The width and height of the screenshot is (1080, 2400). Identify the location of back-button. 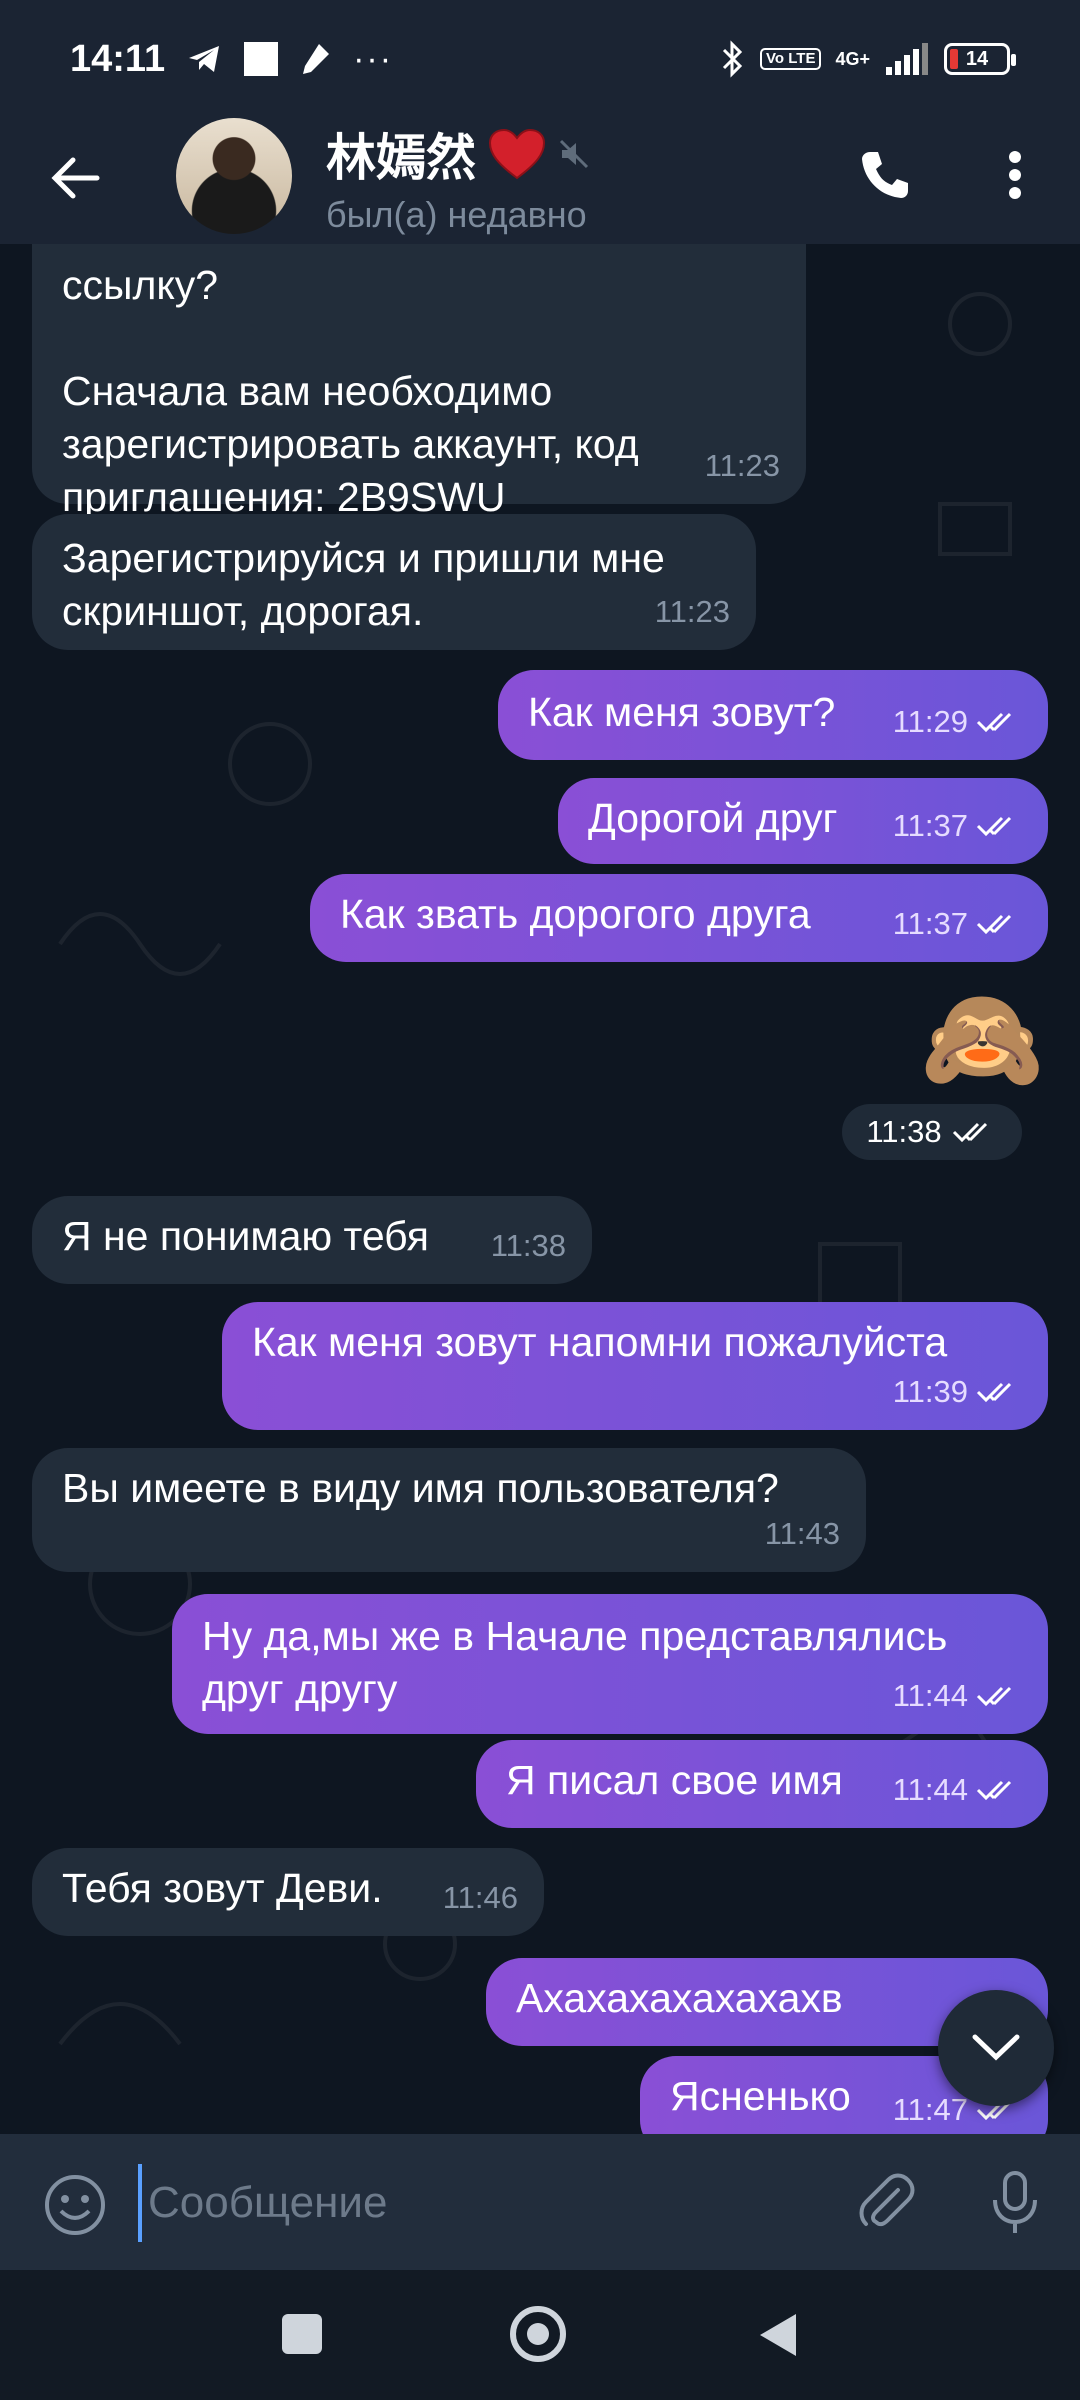
(76, 178).